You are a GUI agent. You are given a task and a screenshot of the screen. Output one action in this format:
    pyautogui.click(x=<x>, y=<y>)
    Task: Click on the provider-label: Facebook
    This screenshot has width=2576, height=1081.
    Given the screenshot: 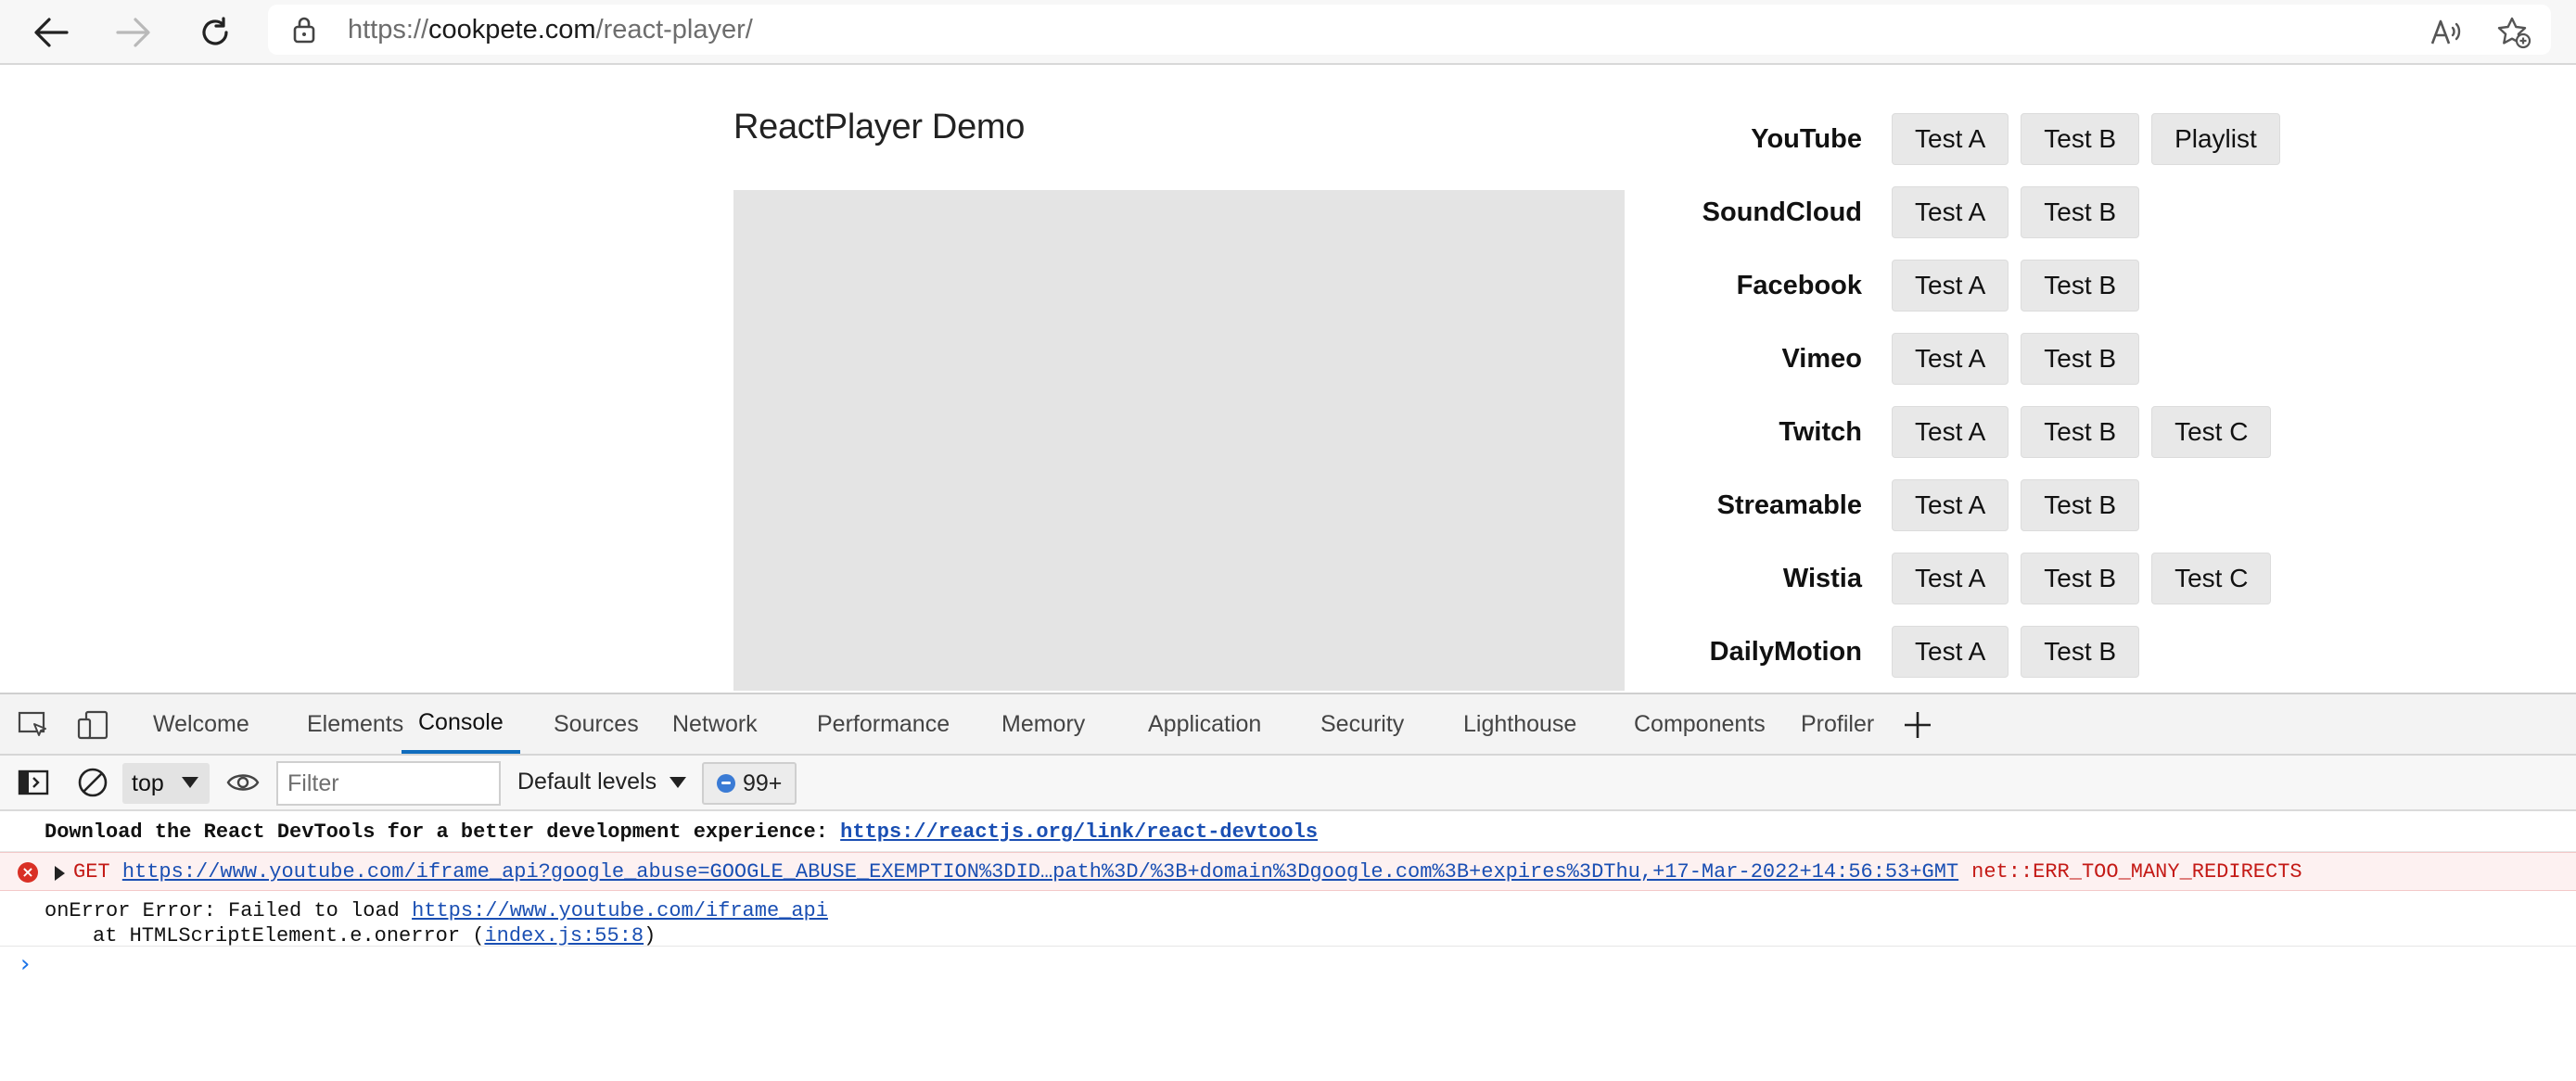 What is the action you would take?
    pyautogui.click(x=1799, y=285)
    